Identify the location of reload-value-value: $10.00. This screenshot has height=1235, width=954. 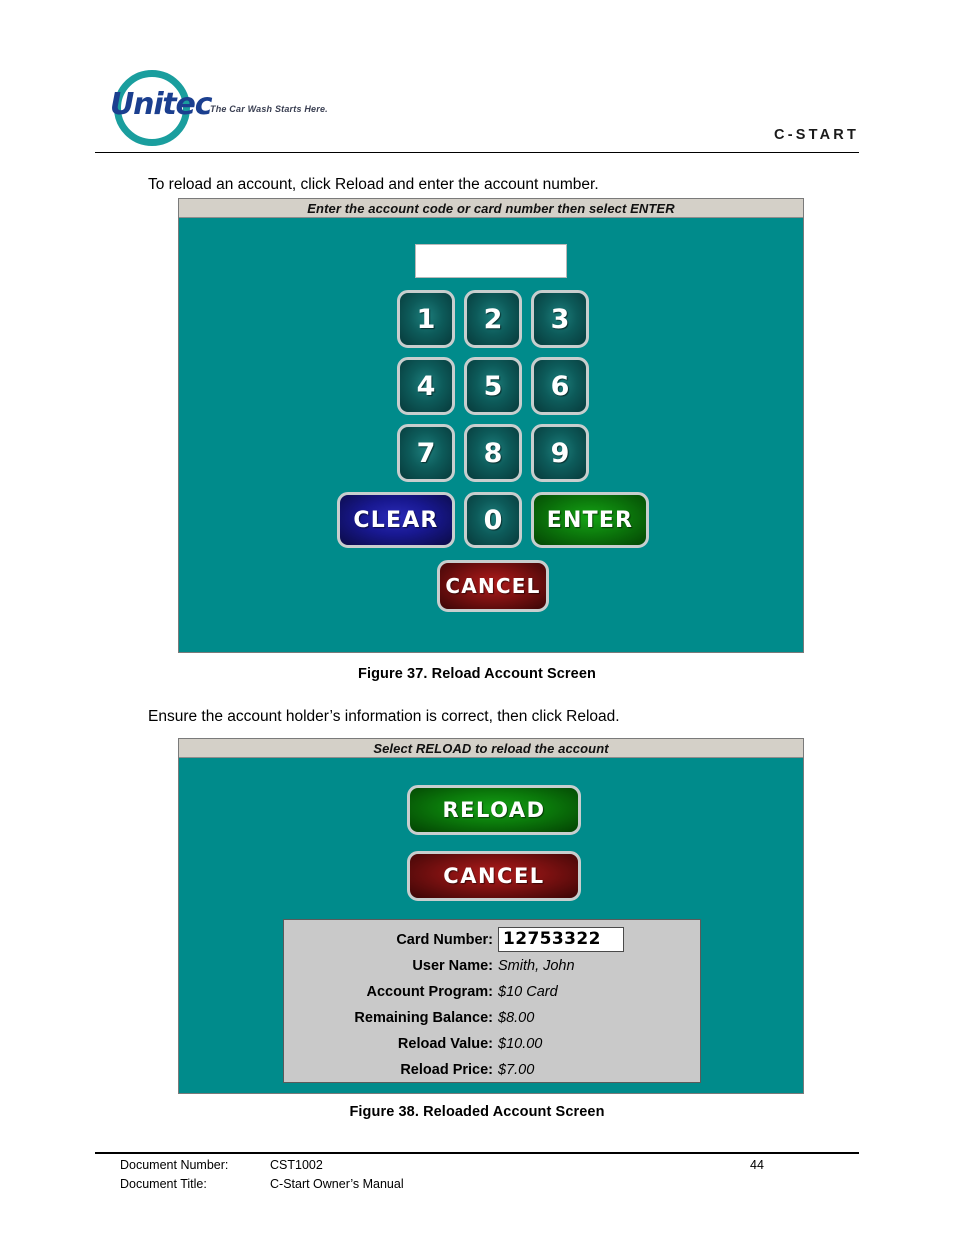
(520, 1043).